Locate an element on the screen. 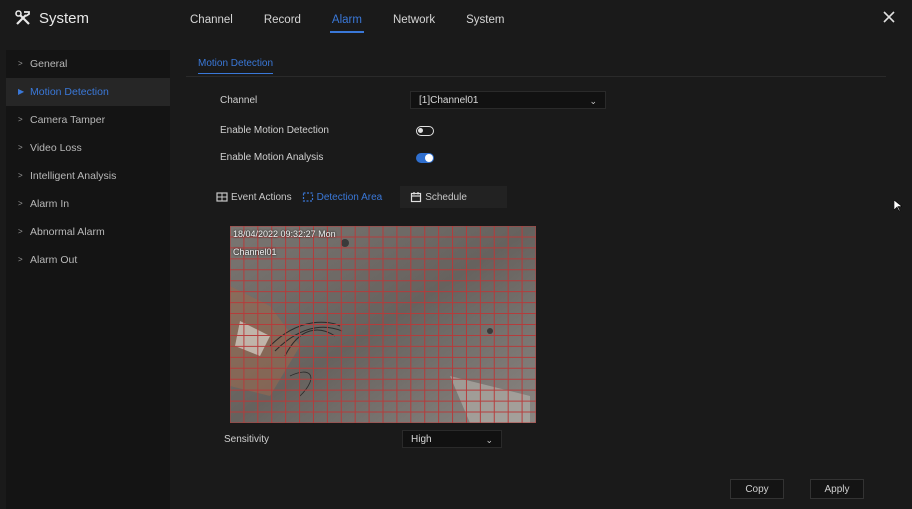 This screenshot has height=509, width=912. video-channel-name: Channel01 is located at coordinates (255, 252).